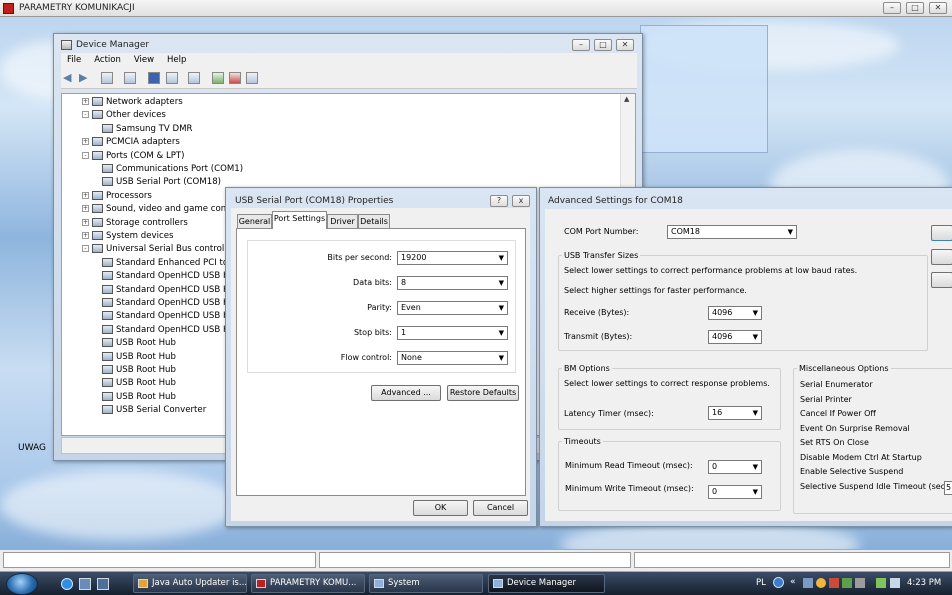  I want to click on network-icon, so click(881, 583).